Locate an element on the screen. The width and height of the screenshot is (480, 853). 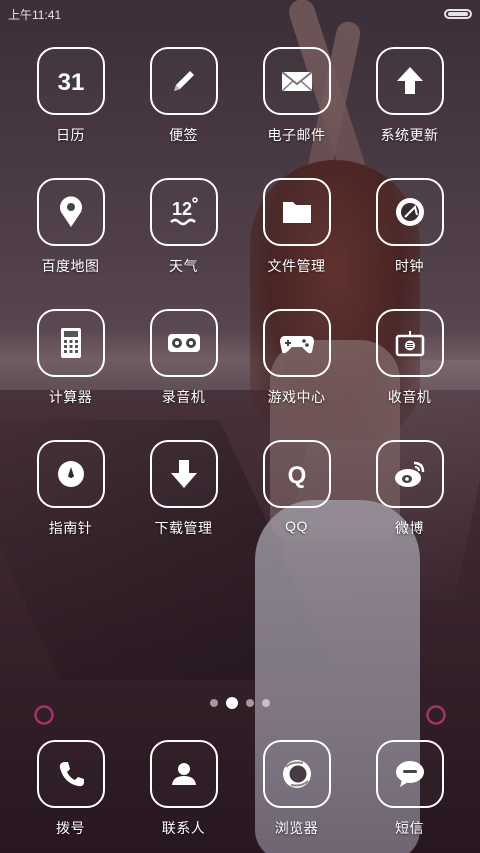
app-label: 微博 is located at coordinates (409, 528).